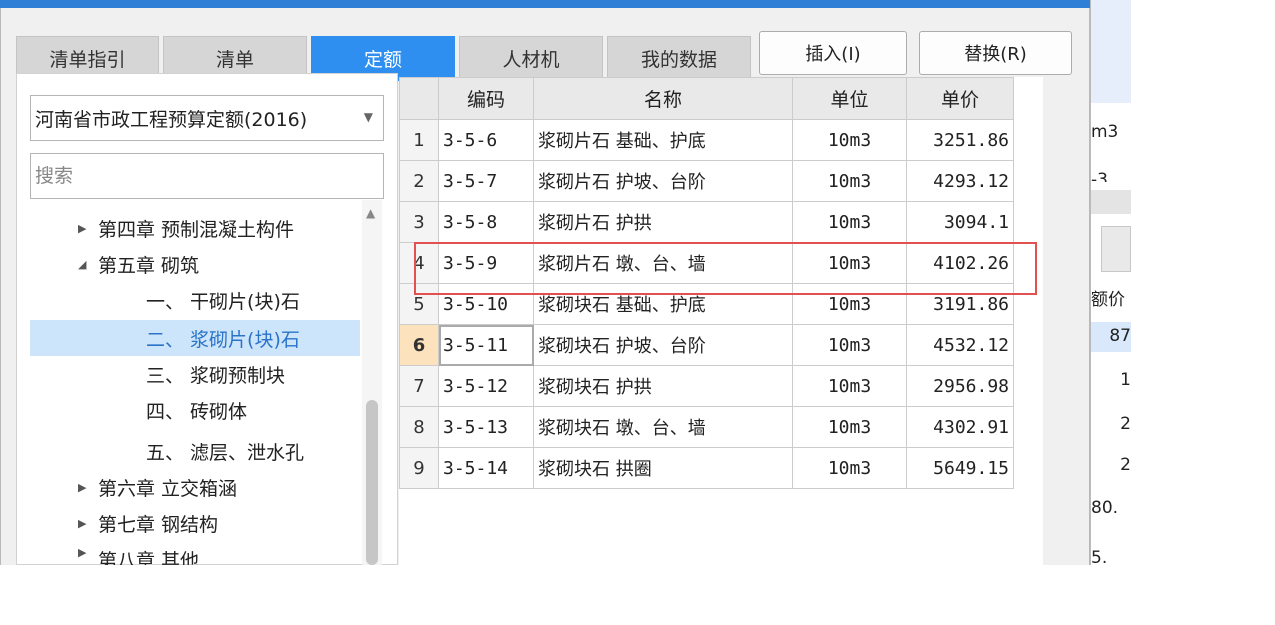 Image resolution: width=1275 pixels, height=625 pixels. I want to click on tree-node-section-4: 四、 砖砌体, so click(195, 410).